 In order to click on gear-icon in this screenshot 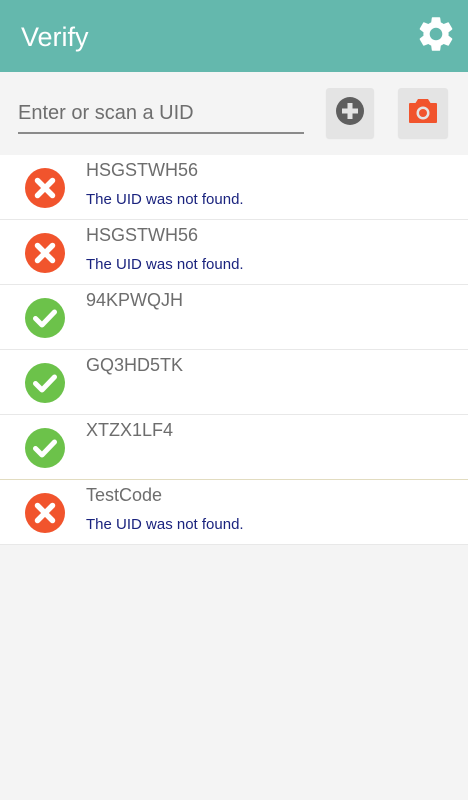, I will do `click(436, 36)`.